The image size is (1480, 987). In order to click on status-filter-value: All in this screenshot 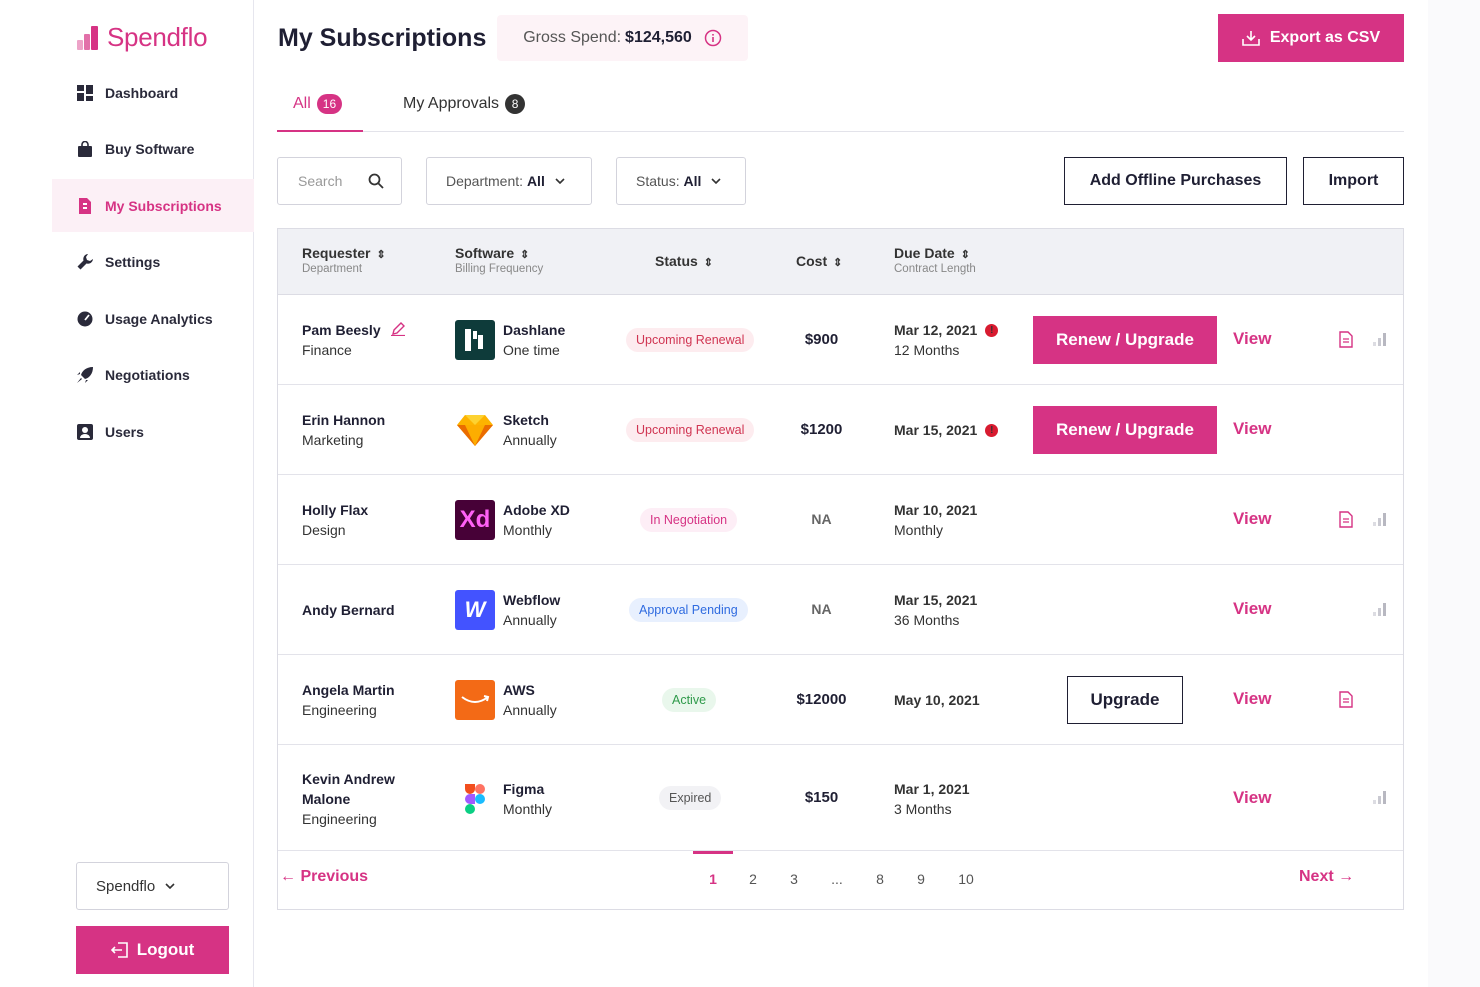, I will do `click(692, 181)`.